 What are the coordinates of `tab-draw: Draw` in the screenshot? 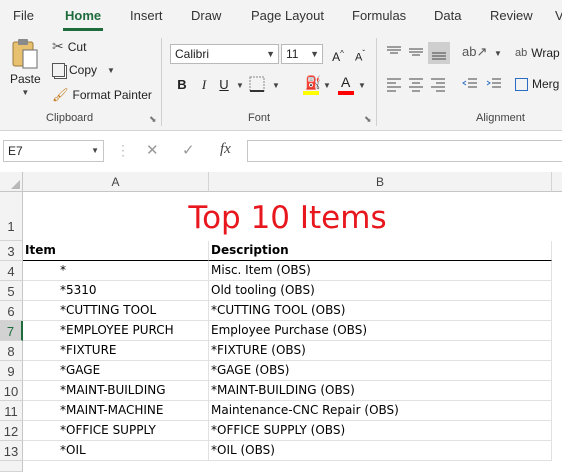 It's located at (206, 15).